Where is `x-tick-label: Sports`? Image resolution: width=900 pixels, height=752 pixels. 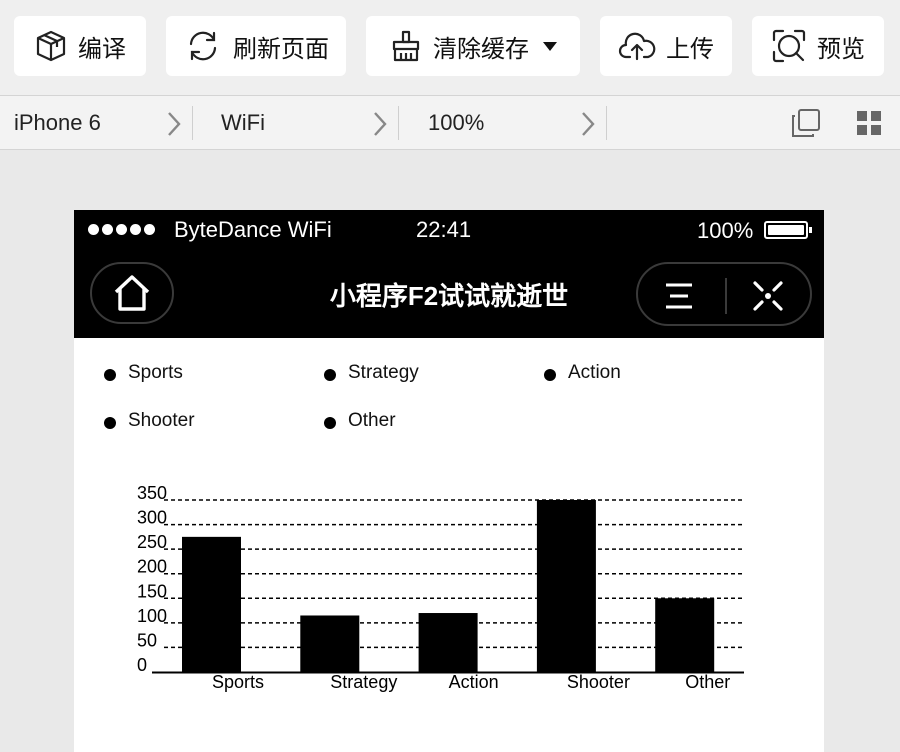 x-tick-label: Sports is located at coordinates (238, 682).